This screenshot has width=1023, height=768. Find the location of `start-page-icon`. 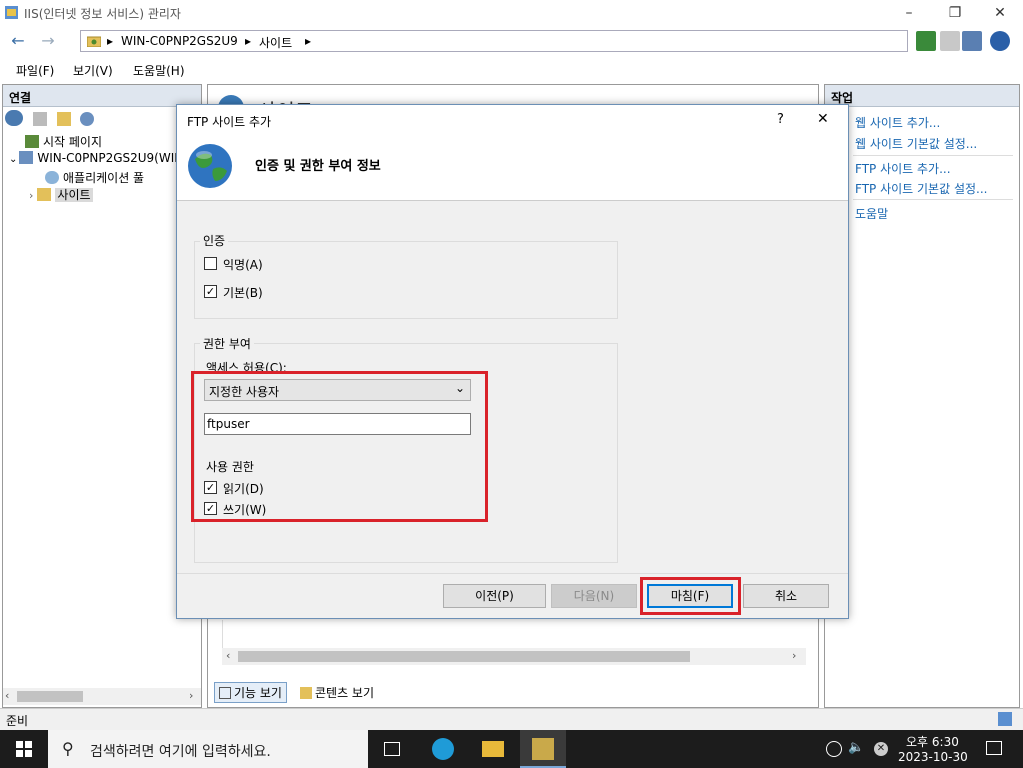

start-page-icon is located at coordinates (32, 141).